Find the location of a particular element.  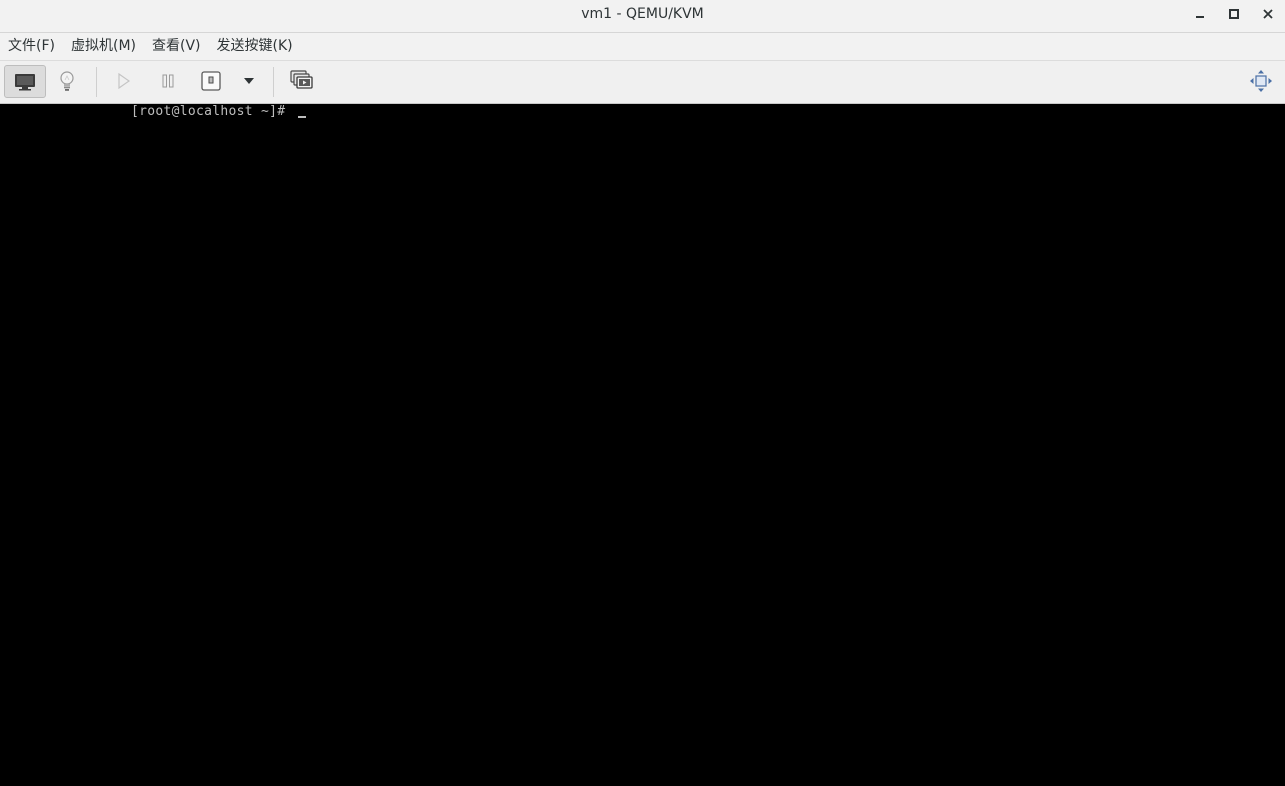

console-view-button is located at coordinates (25, 81).